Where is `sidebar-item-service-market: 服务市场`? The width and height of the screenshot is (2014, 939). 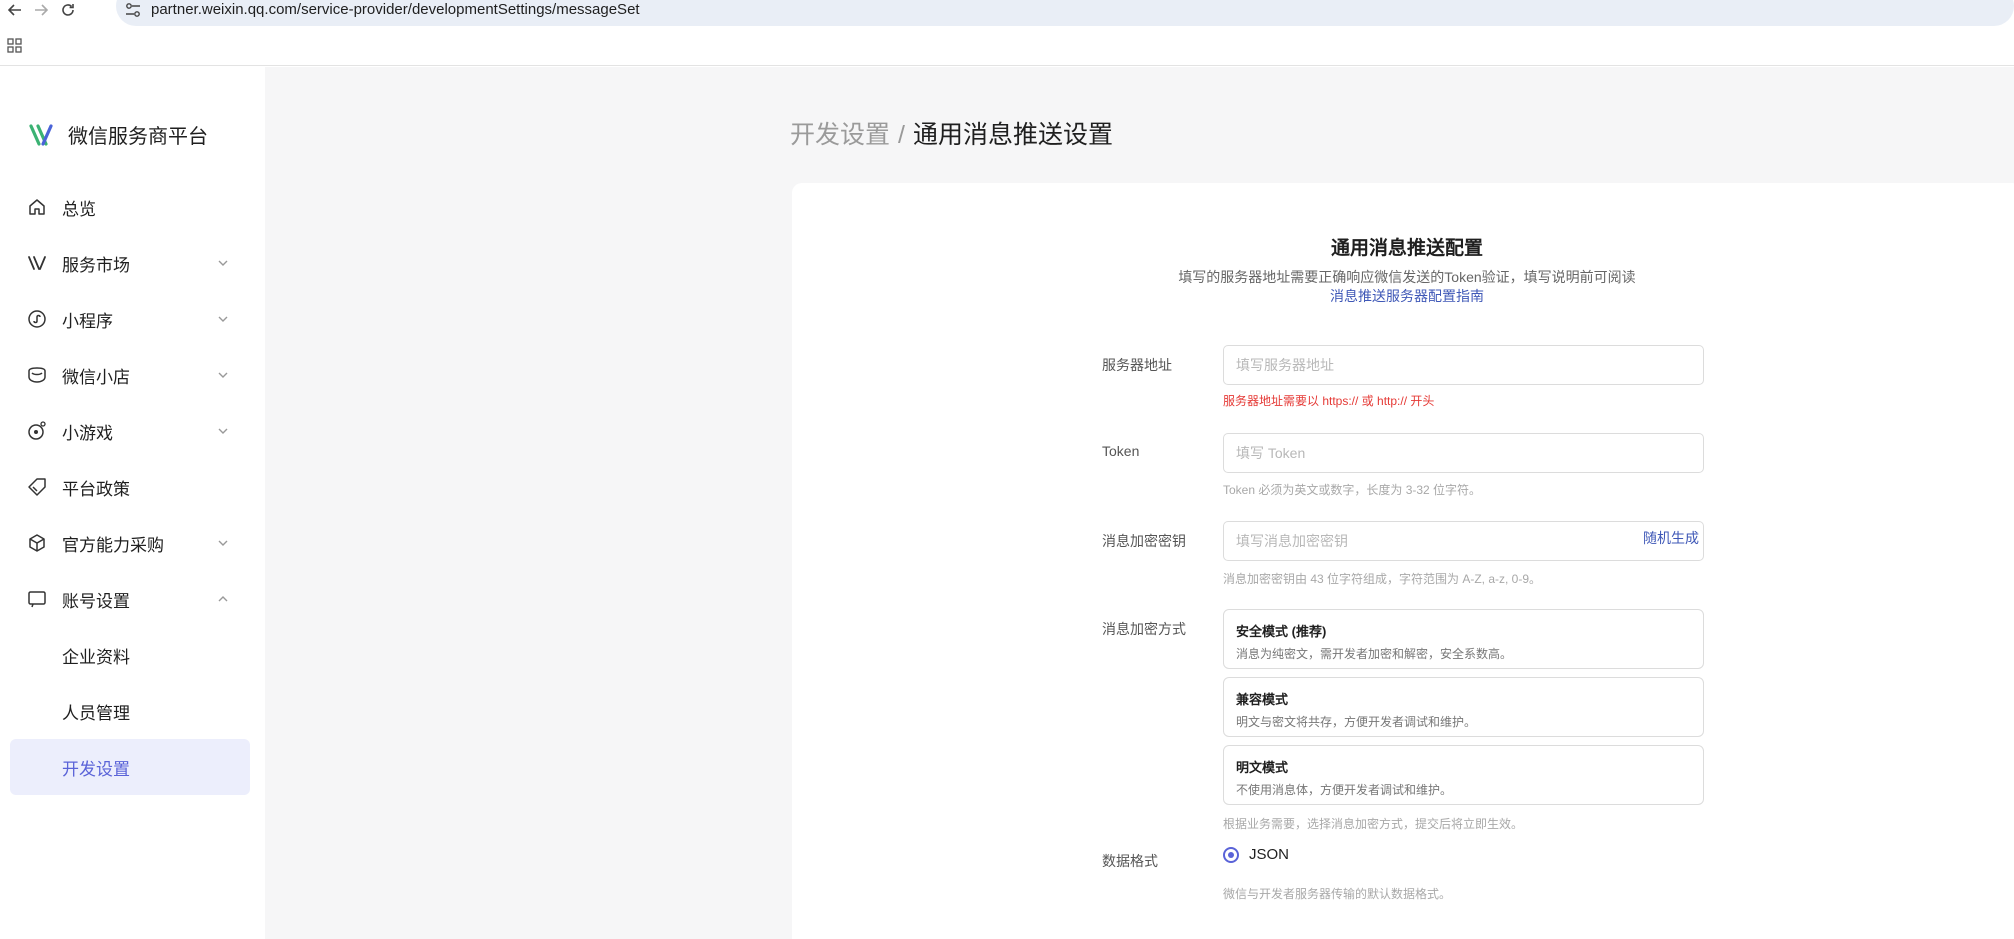
sidebar-item-service-market: 服务市场 is located at coordinates (130, 263).